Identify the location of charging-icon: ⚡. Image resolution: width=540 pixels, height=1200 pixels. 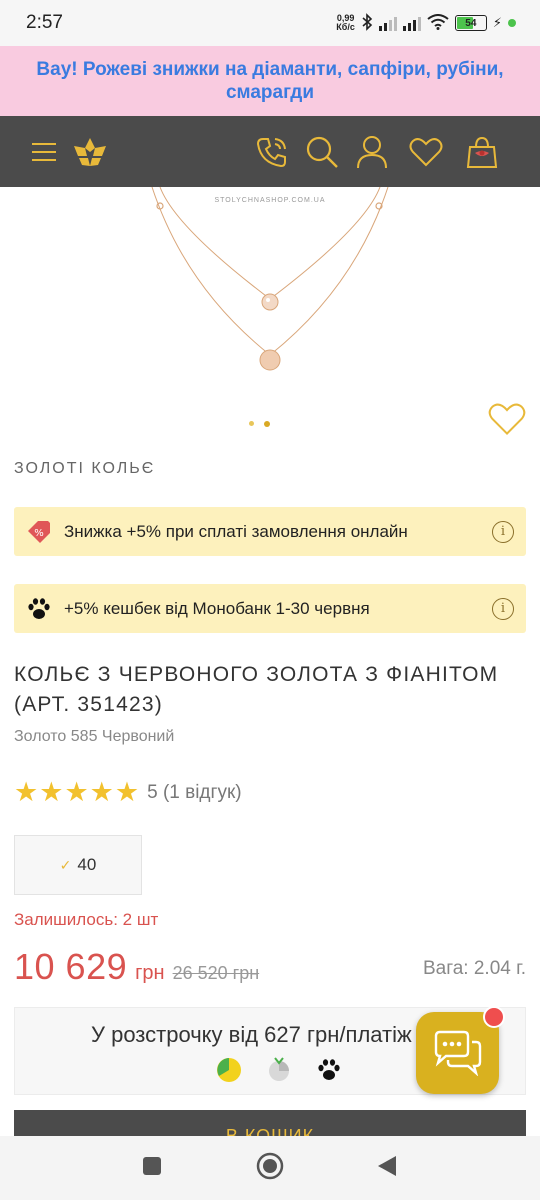
(497, 22).